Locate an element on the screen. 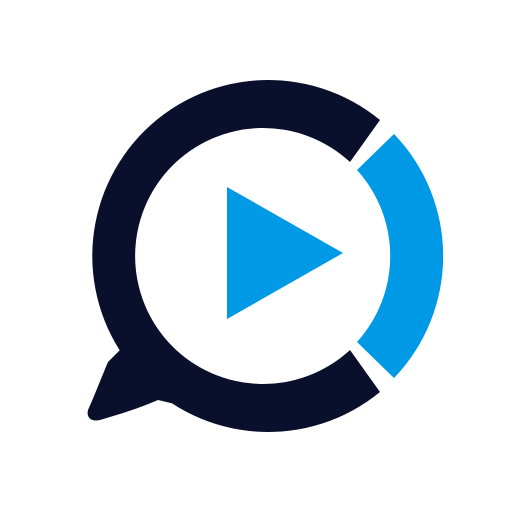  play-icon is located at coordinates (285, 253).